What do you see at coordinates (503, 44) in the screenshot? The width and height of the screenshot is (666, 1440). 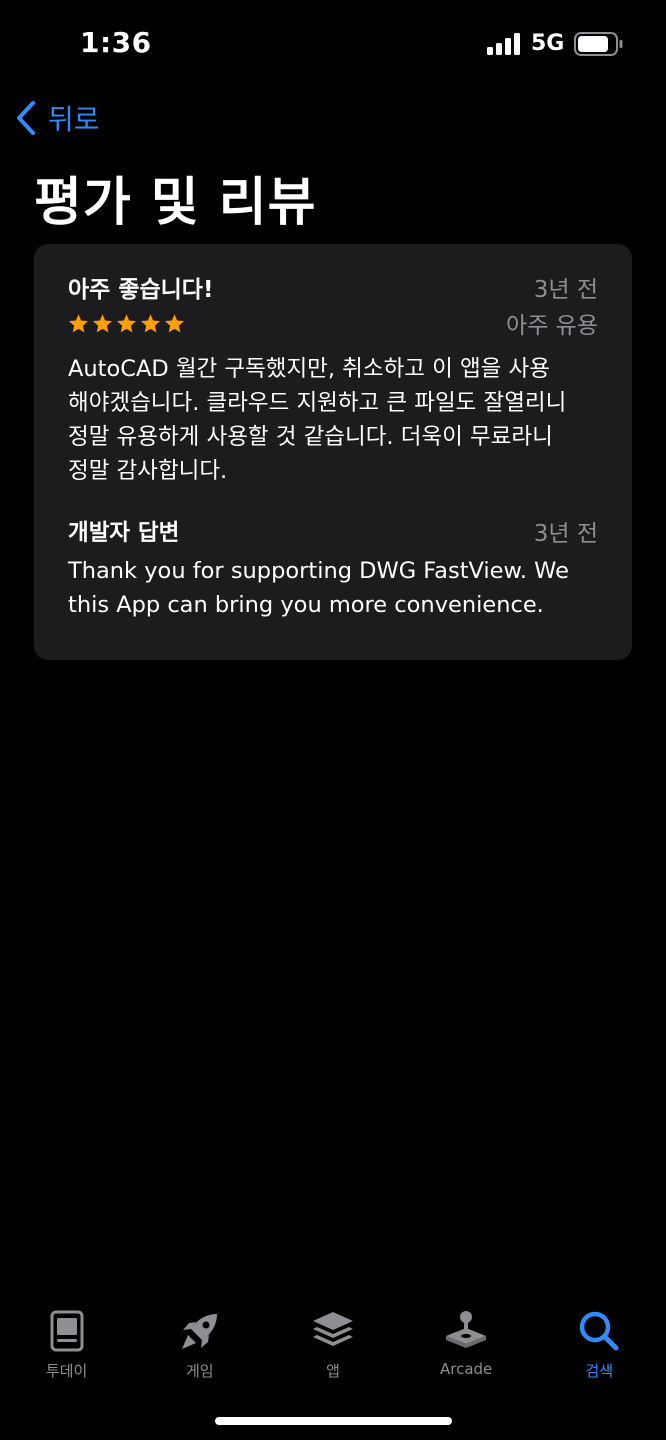 I see `cellular-signal-icon` at bounding box center [503, 44].